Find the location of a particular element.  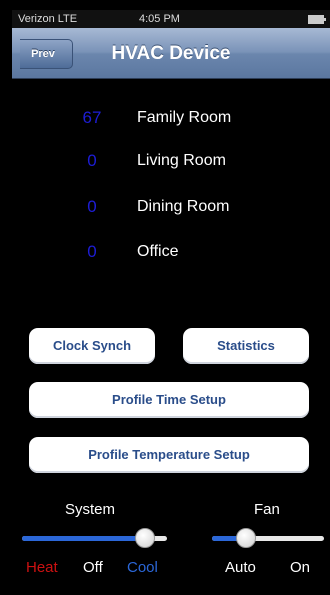

room-name: Living Room is located at coordinates (181, 160).